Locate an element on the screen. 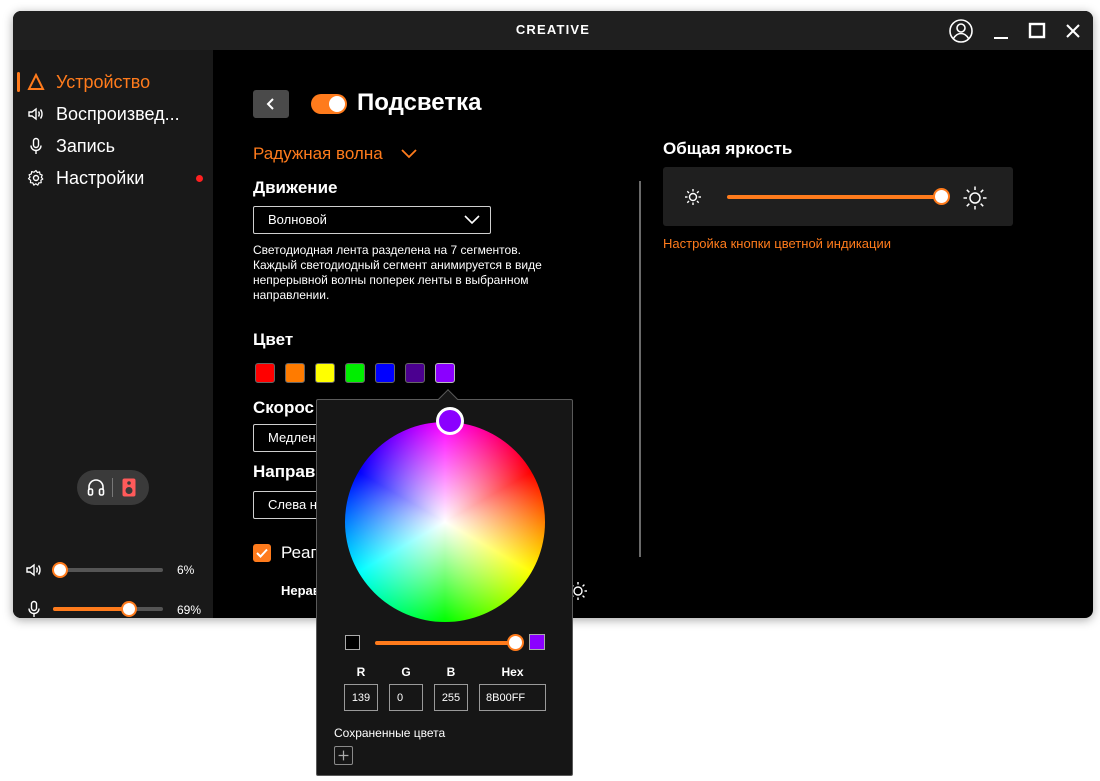 The image size is (1100, 781). brightness-panel is located at coordinates (838, 196).